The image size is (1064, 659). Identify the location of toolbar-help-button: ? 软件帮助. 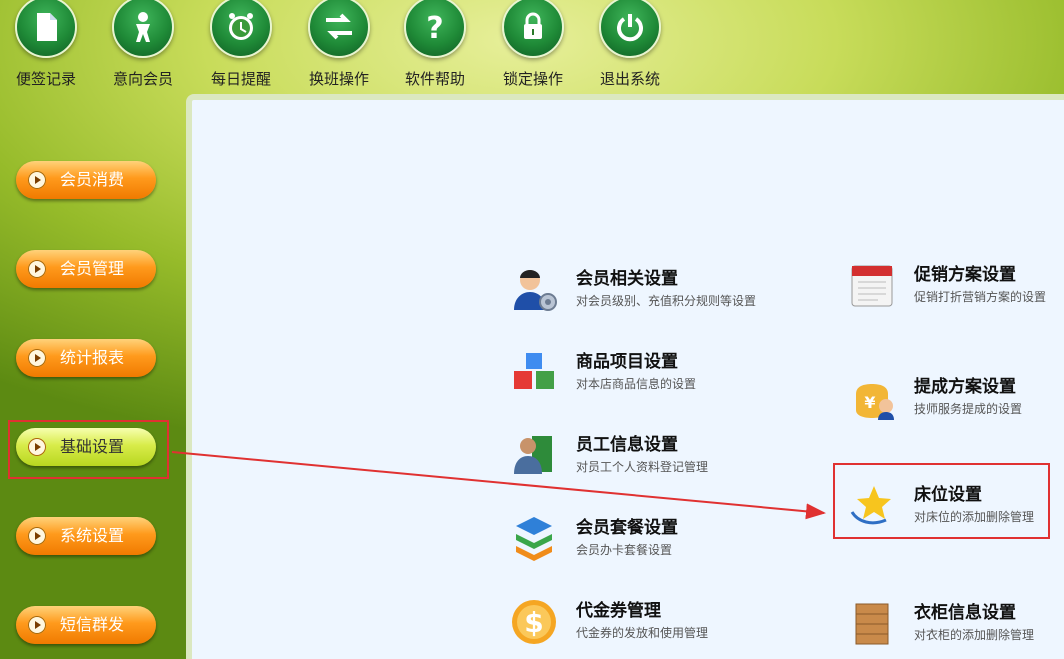
(435, 44).